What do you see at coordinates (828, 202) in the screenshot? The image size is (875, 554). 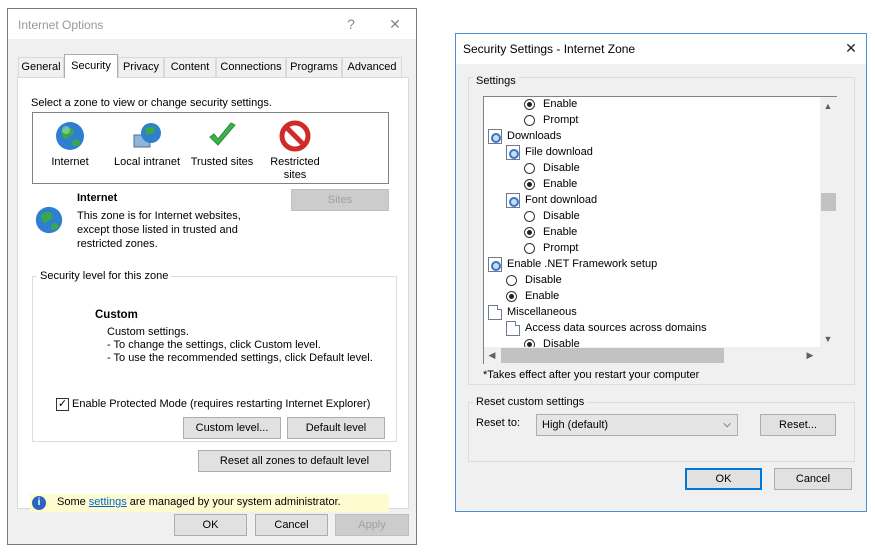 I see `scroll-thumb` at bounding box center [828, 202].